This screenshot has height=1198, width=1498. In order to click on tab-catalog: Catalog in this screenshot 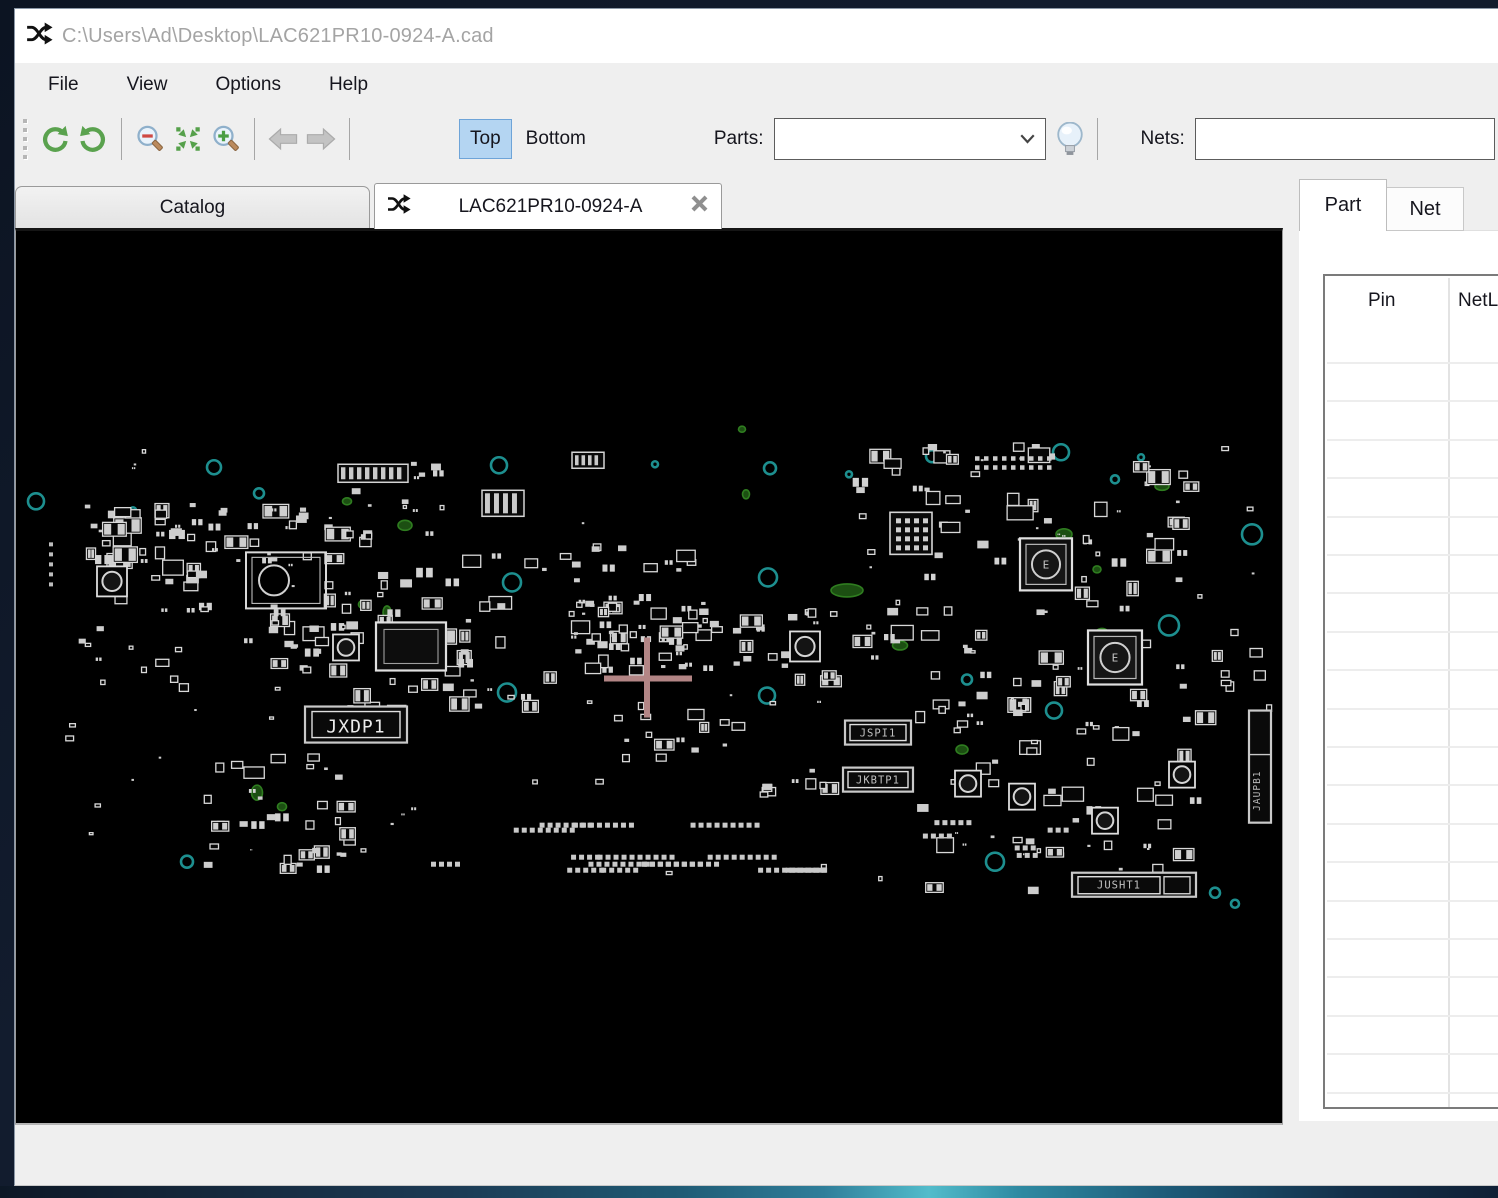, I will do `click(192, 207)`.